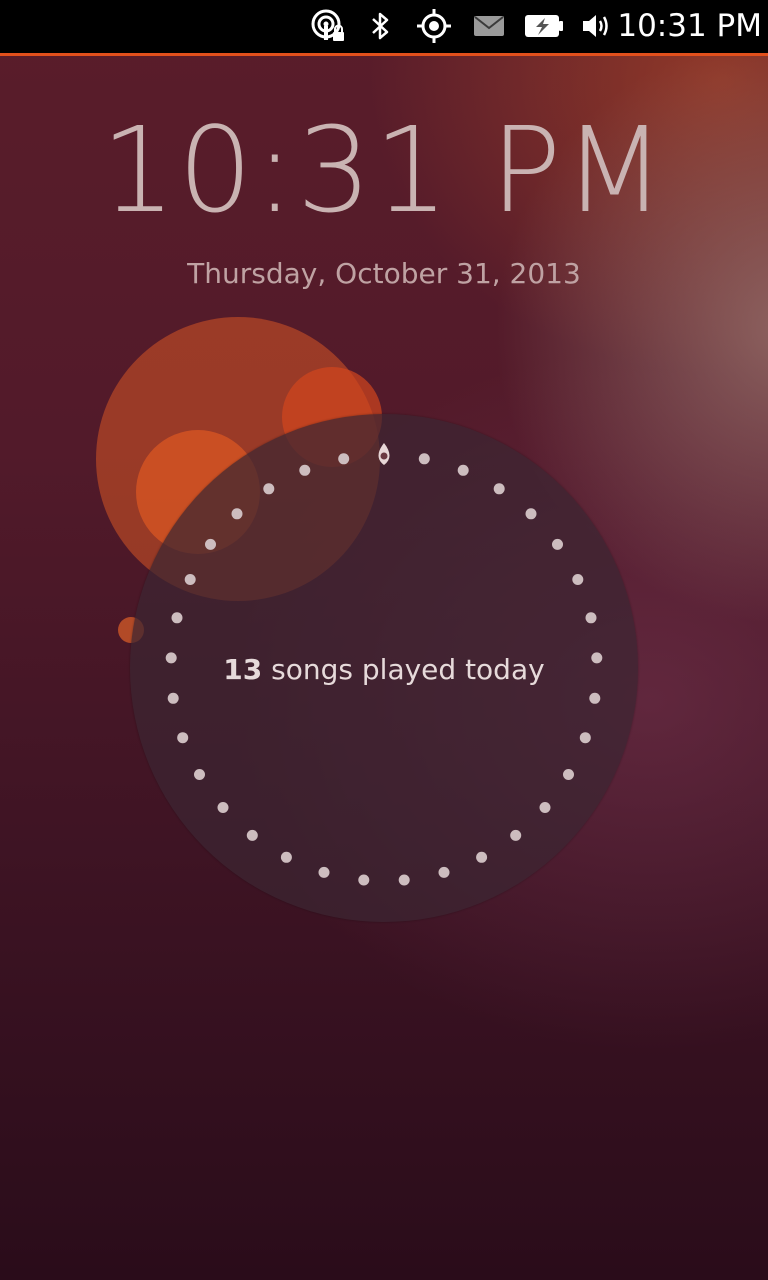 Image resolution: width=768 pixels, height=1280 pixels. Describe the element at coordinates (403, 669) in the screenshot. I see `stat-text: songs played today` at that location.